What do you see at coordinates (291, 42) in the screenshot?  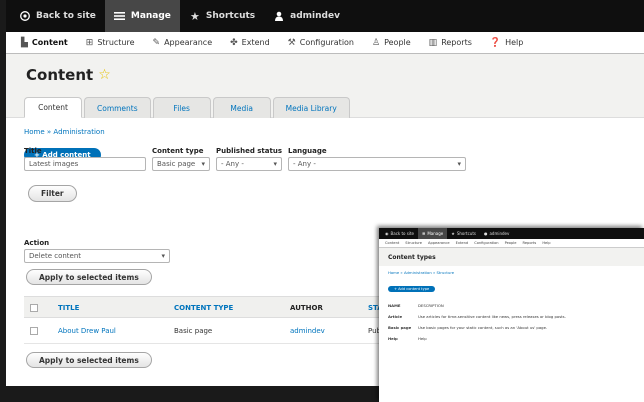 I see `wrench-icon: ⚒` at bounding box center [291, 42].